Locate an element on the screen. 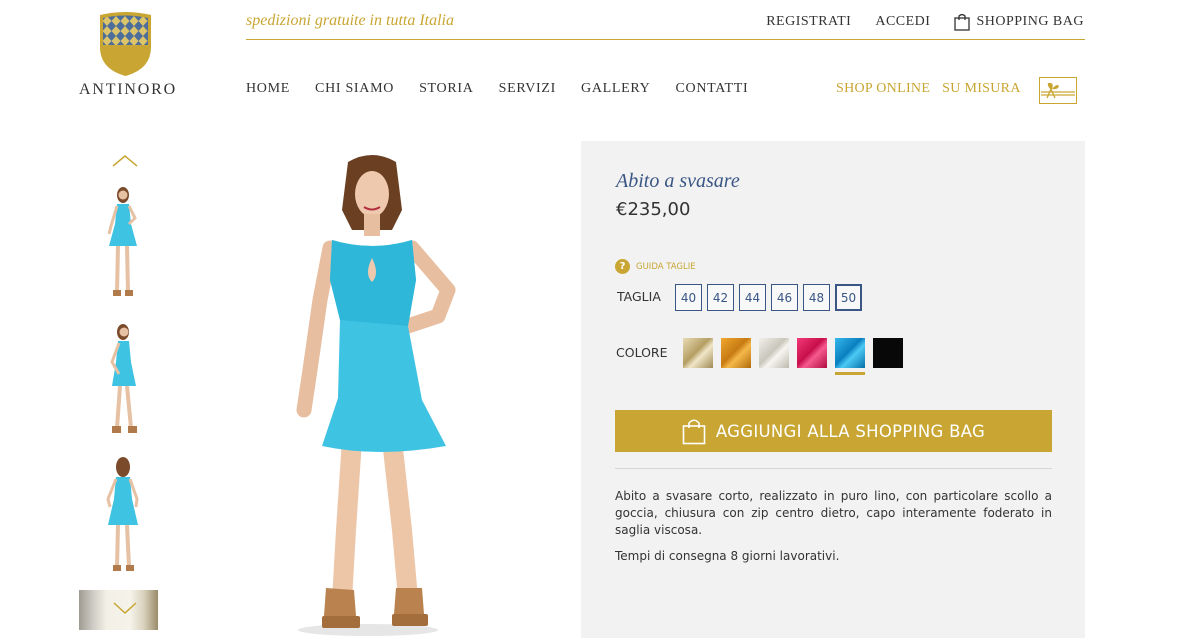 The image size is (1200, 643). account-links: REGISTRATI ACCEDI SHOPPING BAG is located at coordinates (925, 22).